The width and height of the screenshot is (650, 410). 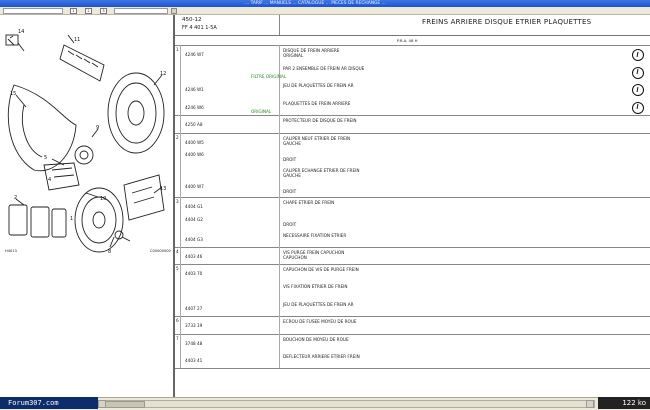 What do you see at coordinates (103, 199) in the screenshot?
I see `callout-10: 10` at bounding box center [103, 199].